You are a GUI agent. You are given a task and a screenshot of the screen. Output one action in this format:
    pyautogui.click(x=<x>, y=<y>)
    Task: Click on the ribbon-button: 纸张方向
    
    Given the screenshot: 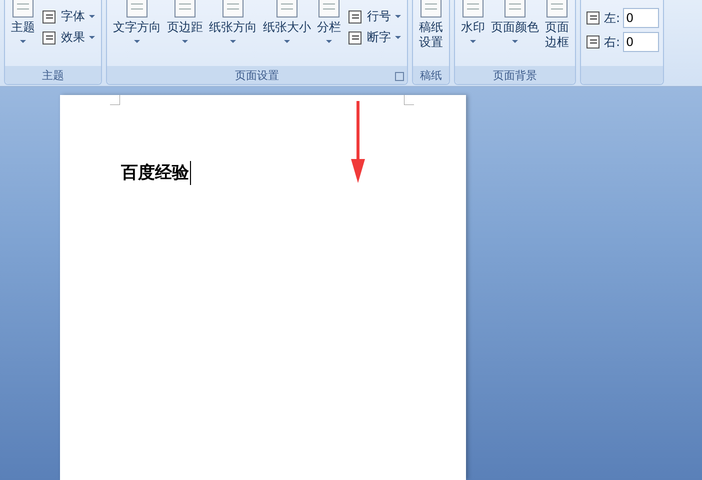 What is the action you would take?
    pyautogui.click(x=233, y=21)
    